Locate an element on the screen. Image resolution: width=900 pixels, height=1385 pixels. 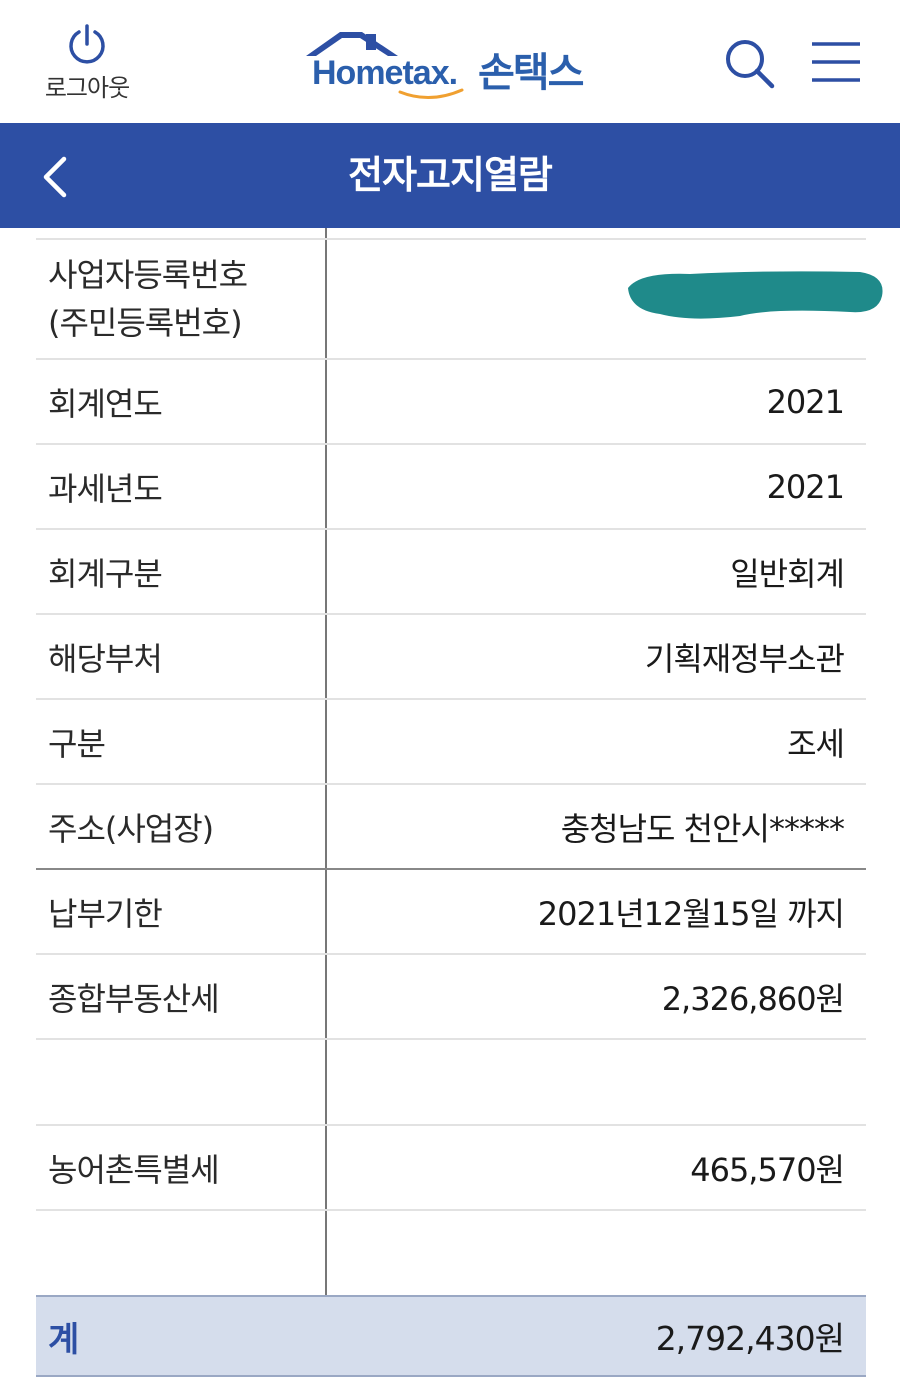
table-row: 구분 조세 is located at coordinates (451, 740).